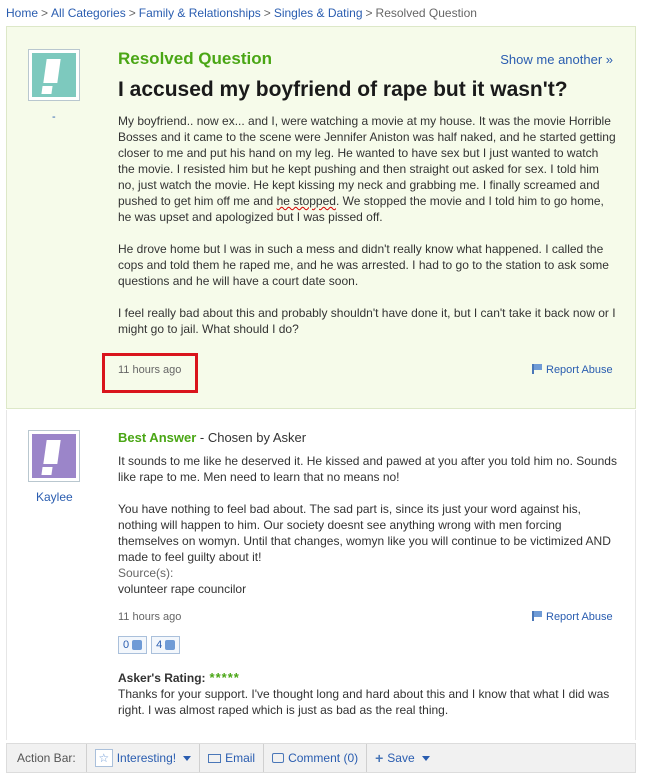 Image resolution: width=647 pixels, height=778 pixels. I want to click on comment-icon, so click(278, 758).